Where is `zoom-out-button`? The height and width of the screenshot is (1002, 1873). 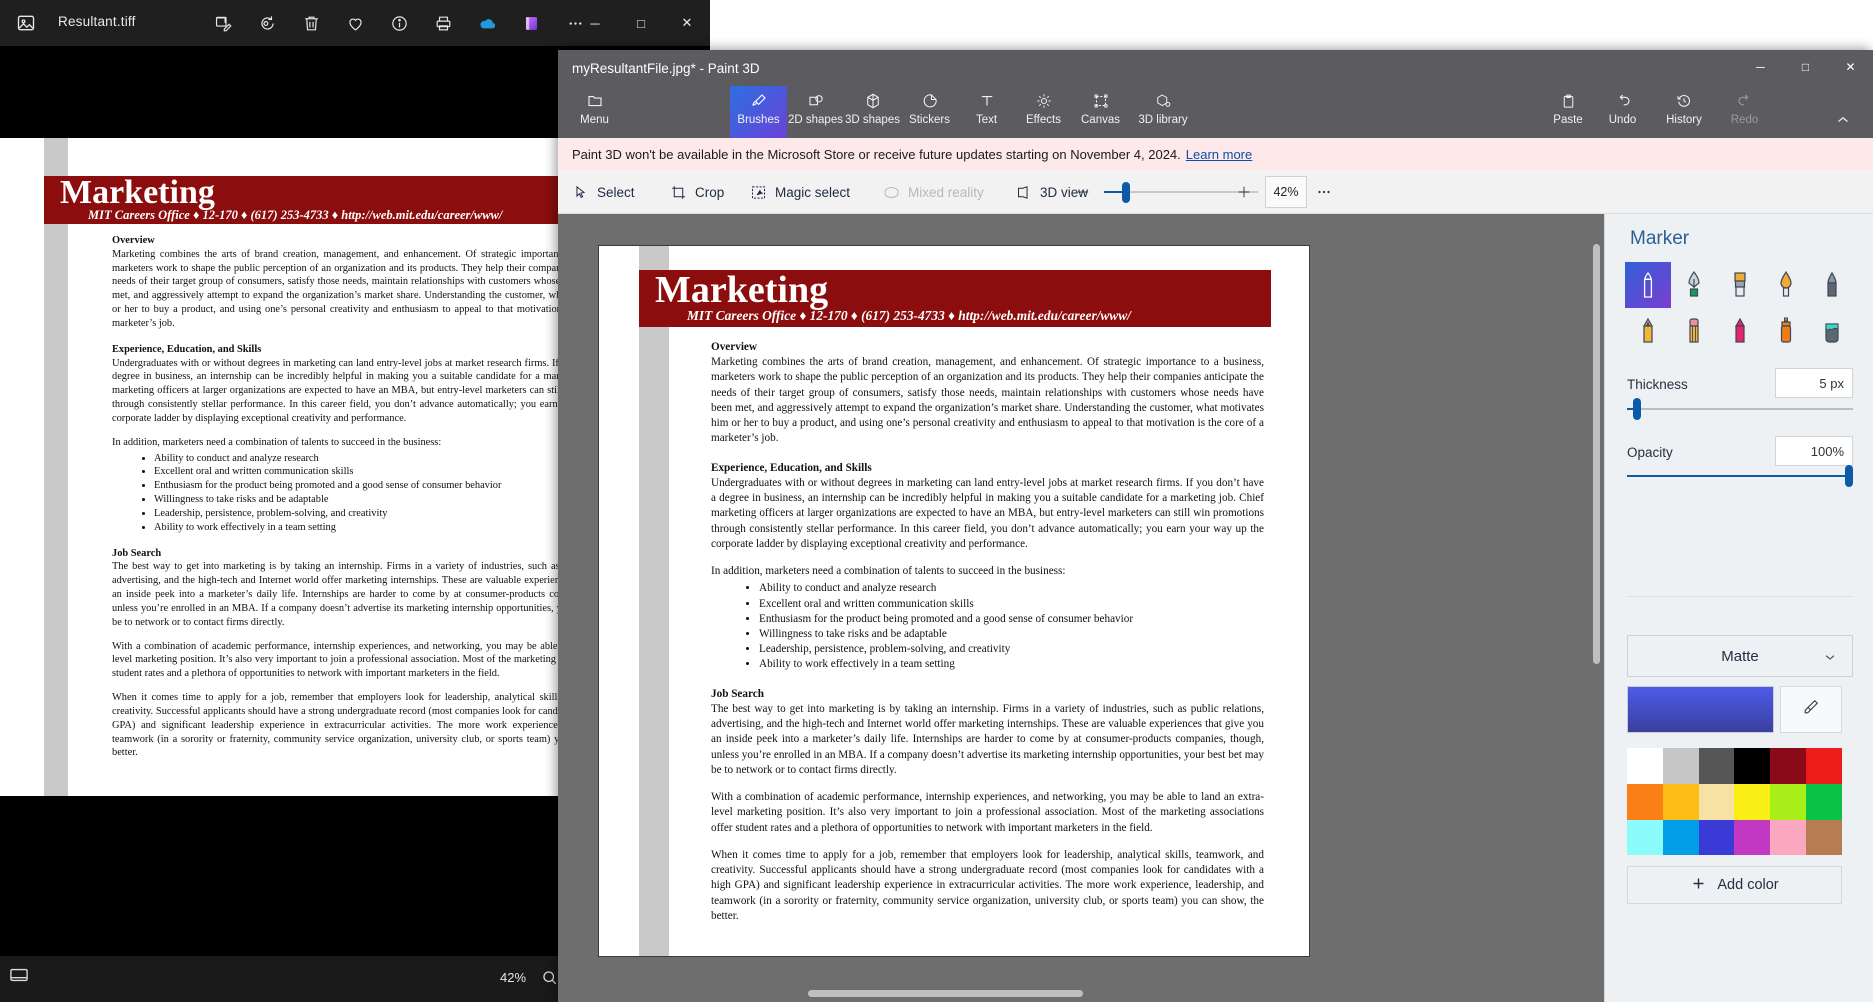
zoom-out-button is located at coordinates (1083, 192).